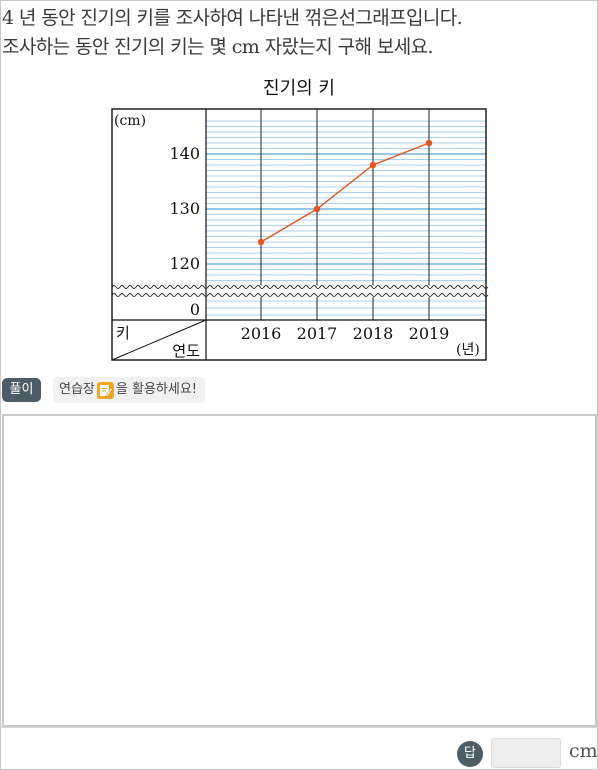 The image size is (598, 770). I want to click on corner-col-label: 연도, so click(186, 351).